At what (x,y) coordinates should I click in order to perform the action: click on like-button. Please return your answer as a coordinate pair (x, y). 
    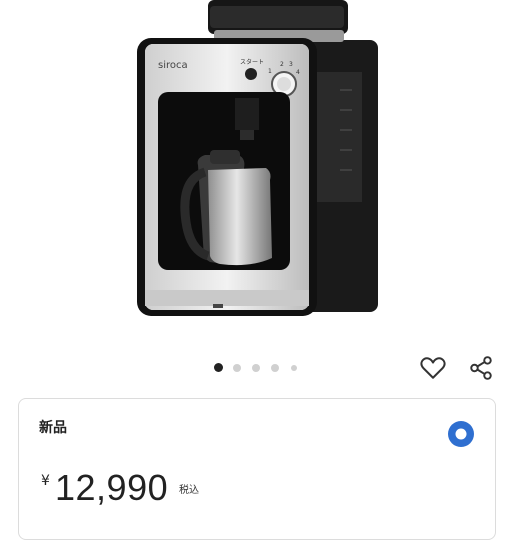
    Looking at the image, I should click on (433, 368).